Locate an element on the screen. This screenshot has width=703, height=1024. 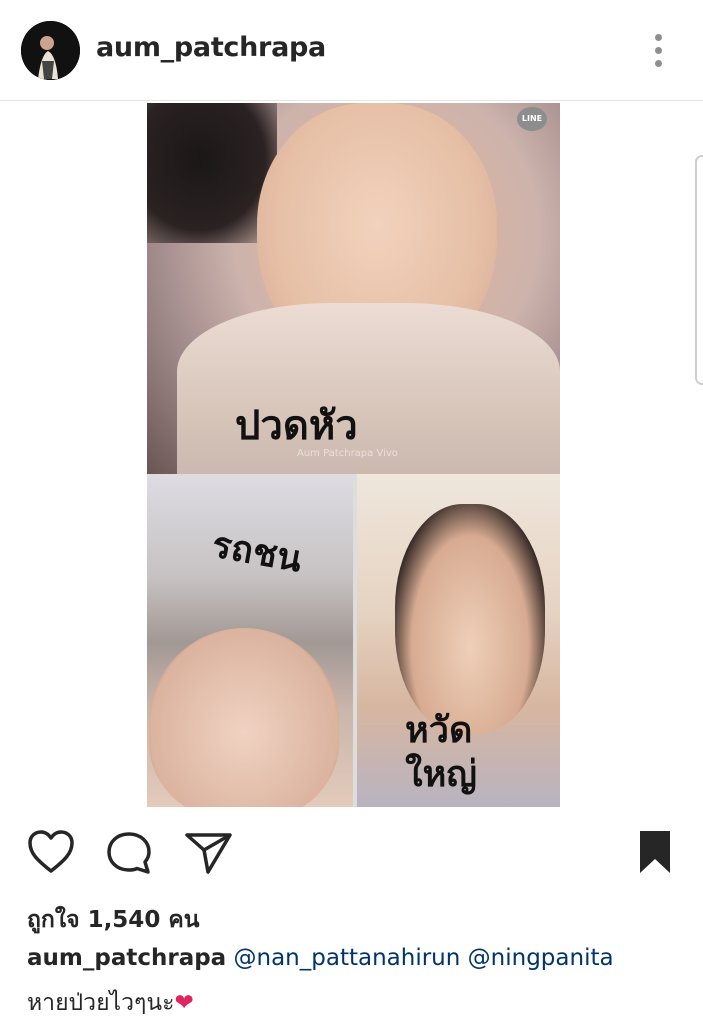
caption-body: หายป่วยไวๆนะ is located at coordinates (101, 1003).